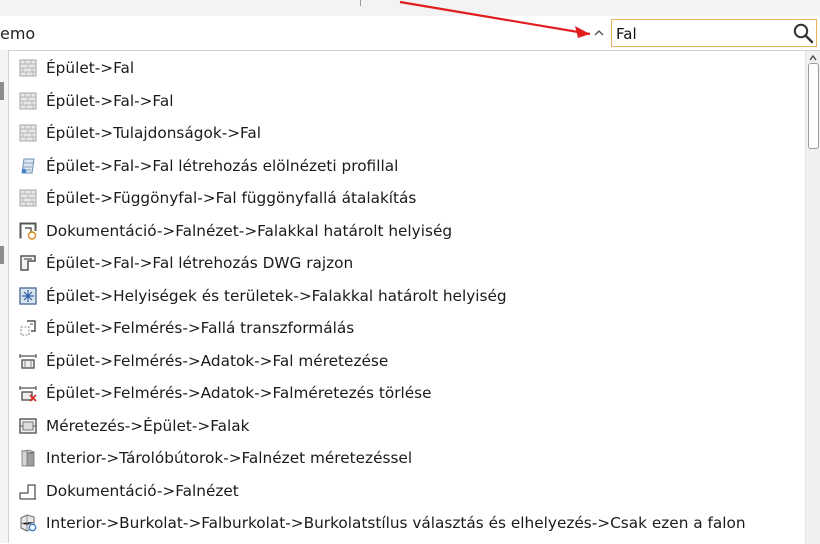 The image size is (820, 544). Describe the element at coordinates (28, 166) in the screenshot. I see `wall-profile-icon` at that location.